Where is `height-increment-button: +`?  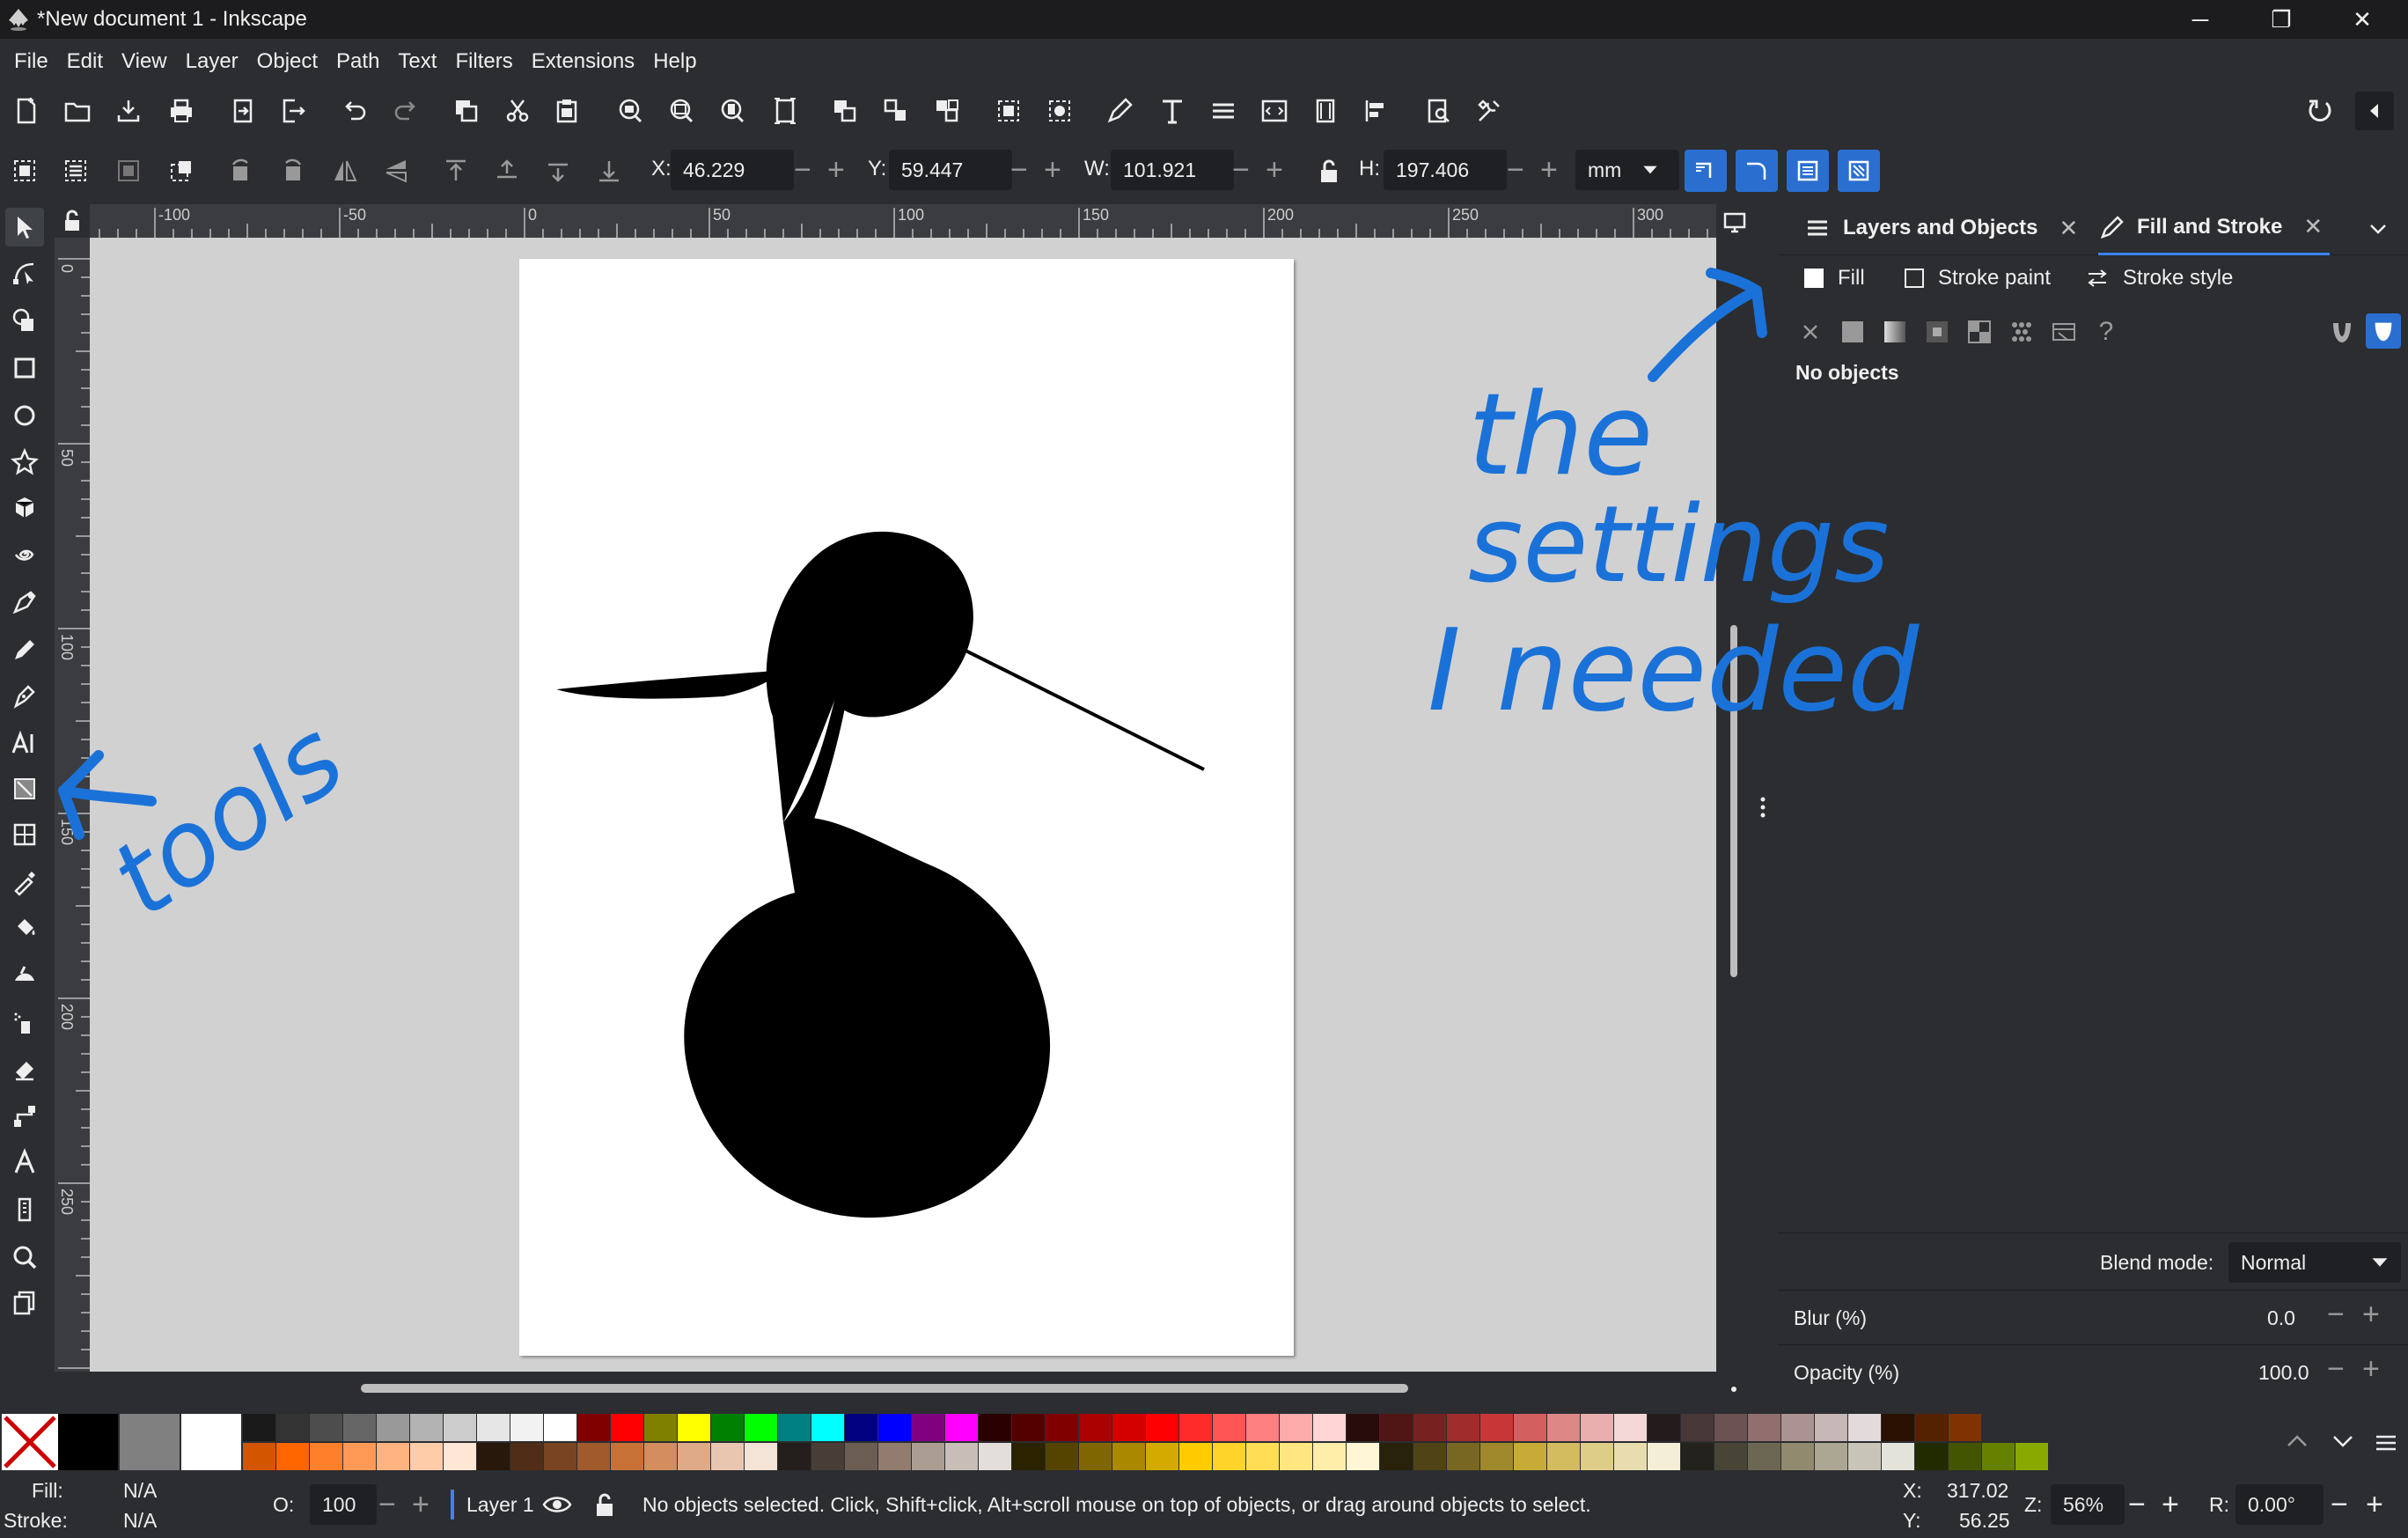
height-increment-button: + is located at coordinates (1549, 170).